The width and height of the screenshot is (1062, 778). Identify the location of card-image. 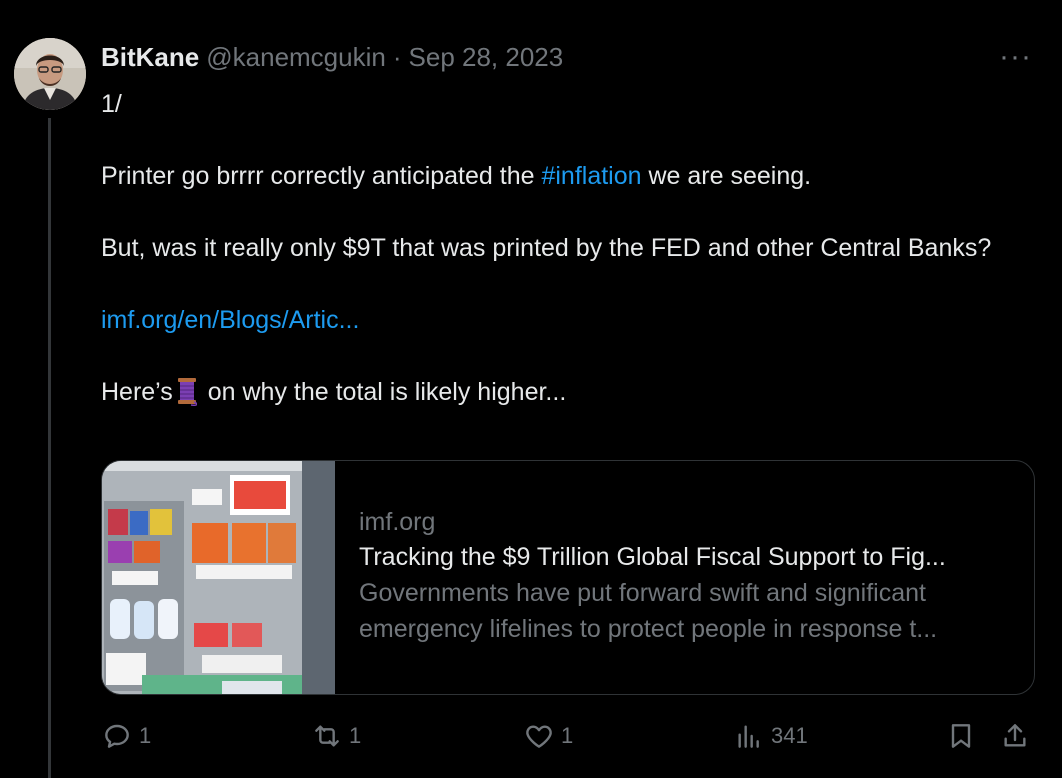
(218, 577).